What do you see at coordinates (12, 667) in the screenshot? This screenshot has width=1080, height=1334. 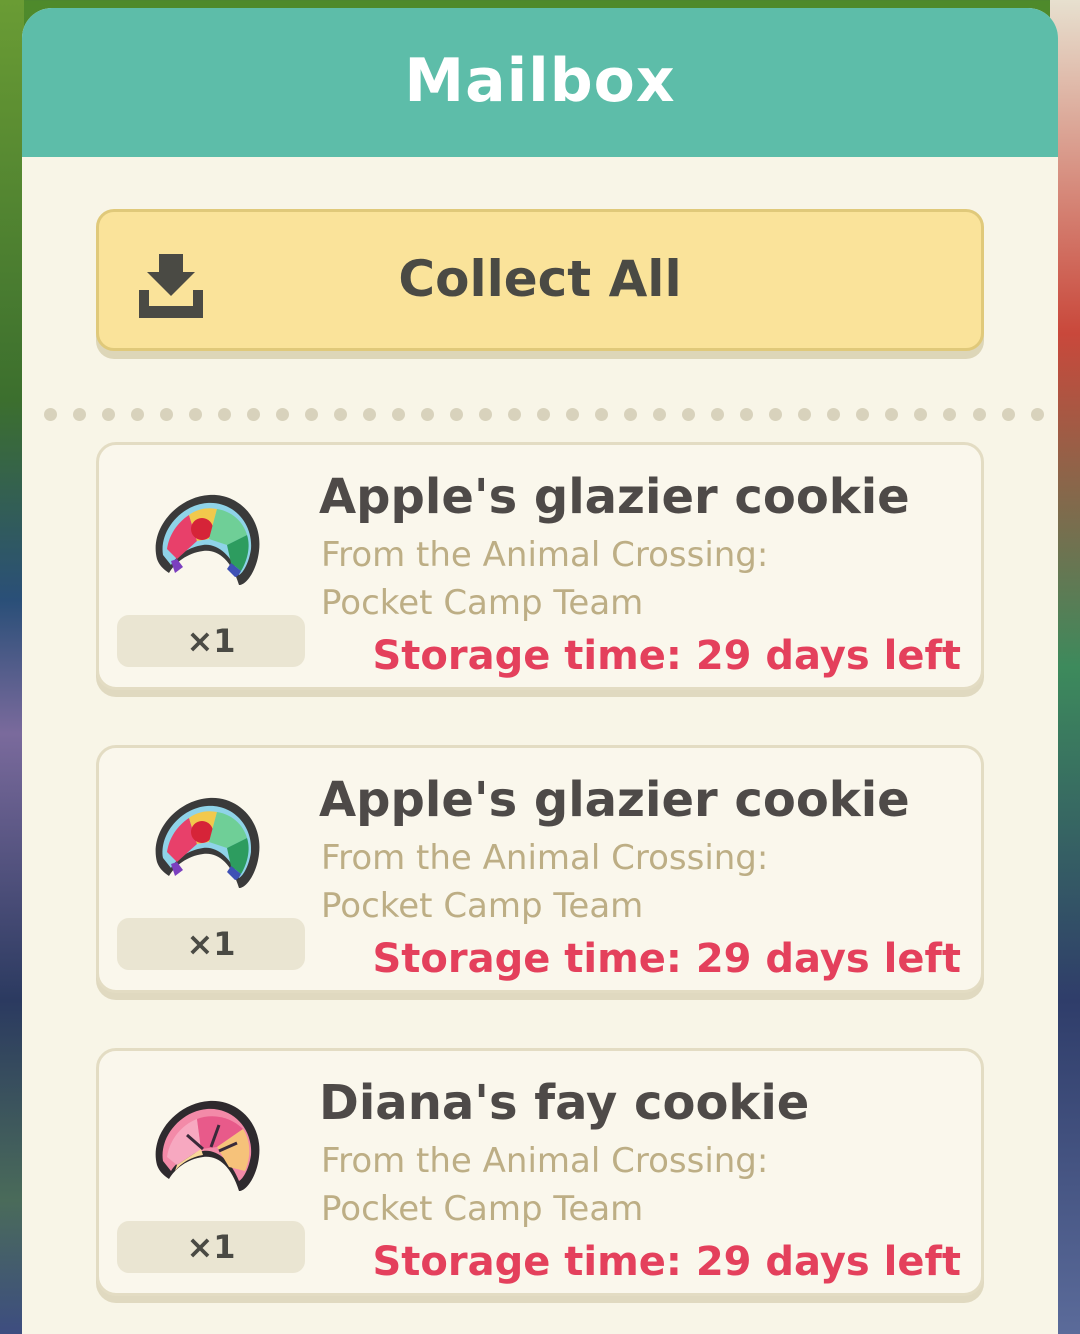 I see `background-scenery-left` at bounding box center [12, 667].